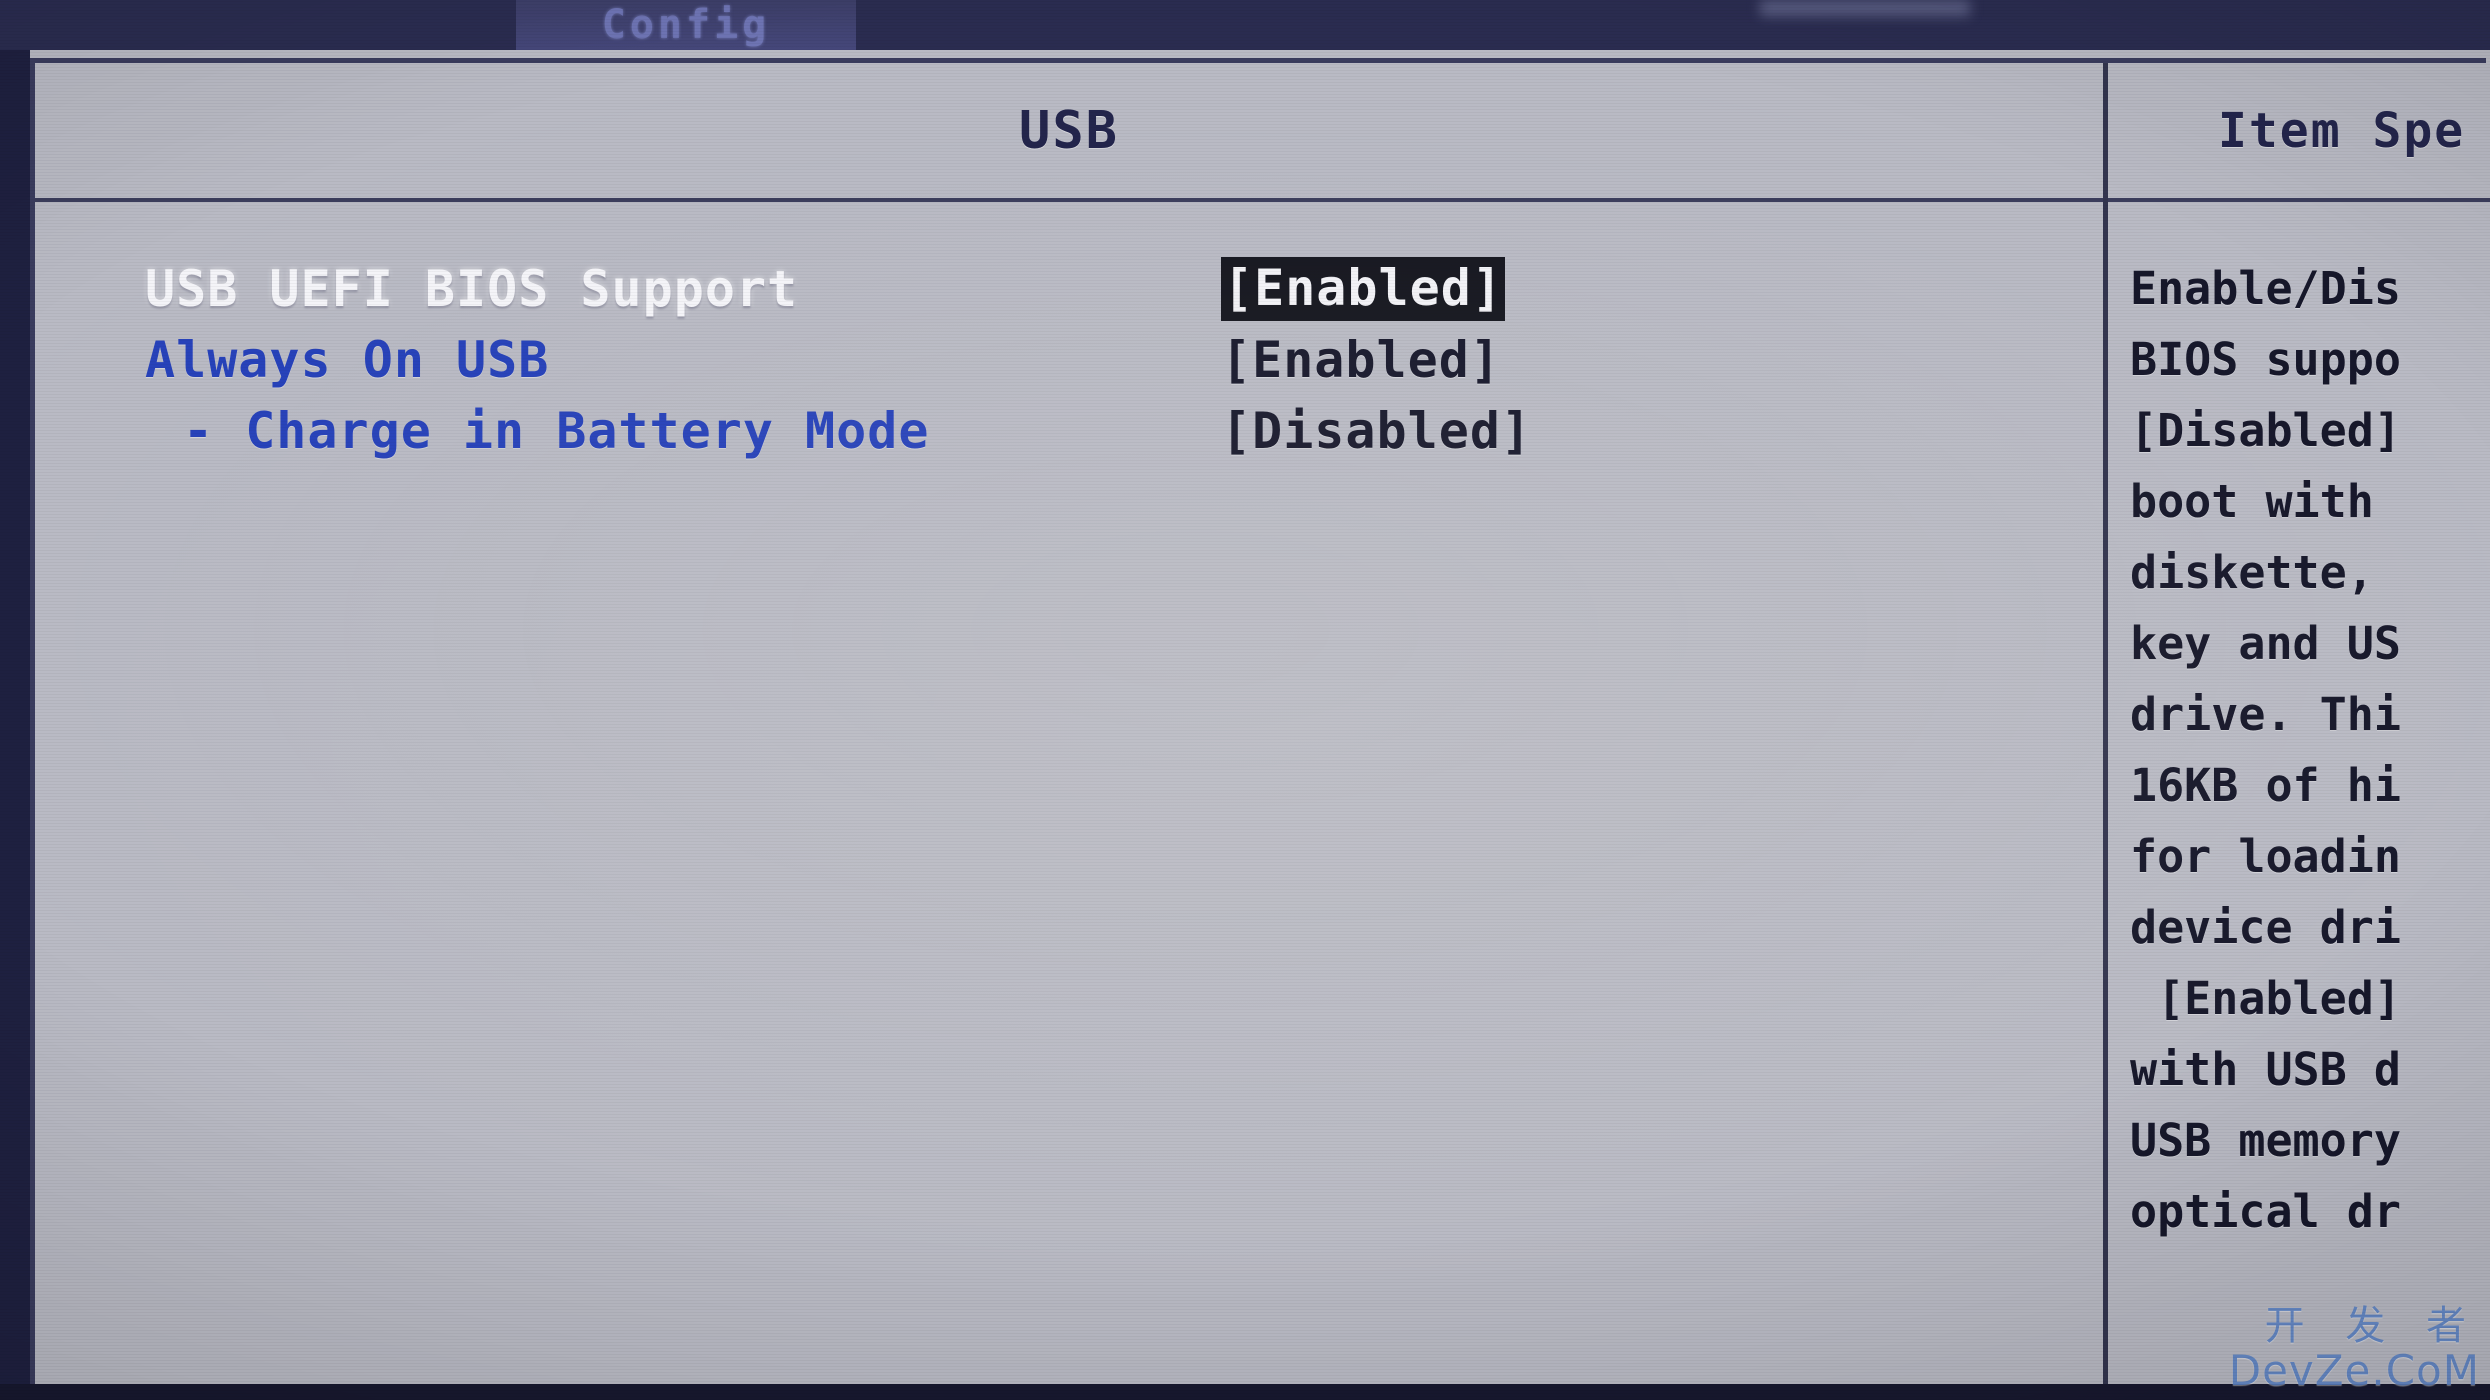 The width and height of the screenshot is (2490, 1400). I want to click on left-margin, so click(15, 725).